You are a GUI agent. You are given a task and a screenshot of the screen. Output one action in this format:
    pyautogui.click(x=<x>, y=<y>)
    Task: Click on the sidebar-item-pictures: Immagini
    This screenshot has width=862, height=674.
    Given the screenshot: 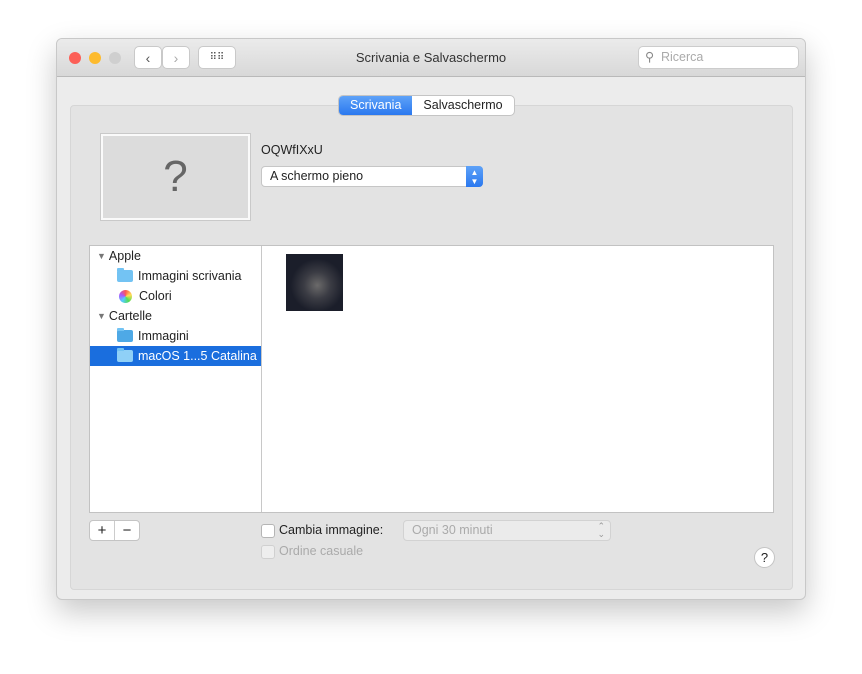 What is the action you would take?
    pyautogui.click(x=175, y=336)
    